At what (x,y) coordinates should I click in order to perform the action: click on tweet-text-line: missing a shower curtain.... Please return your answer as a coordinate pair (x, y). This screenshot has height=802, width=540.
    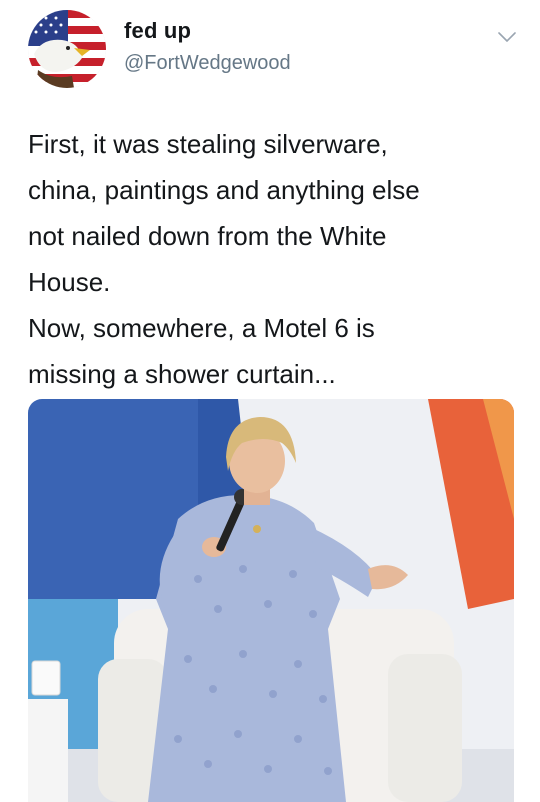
    Looking at the image, I should click on (182, 374).